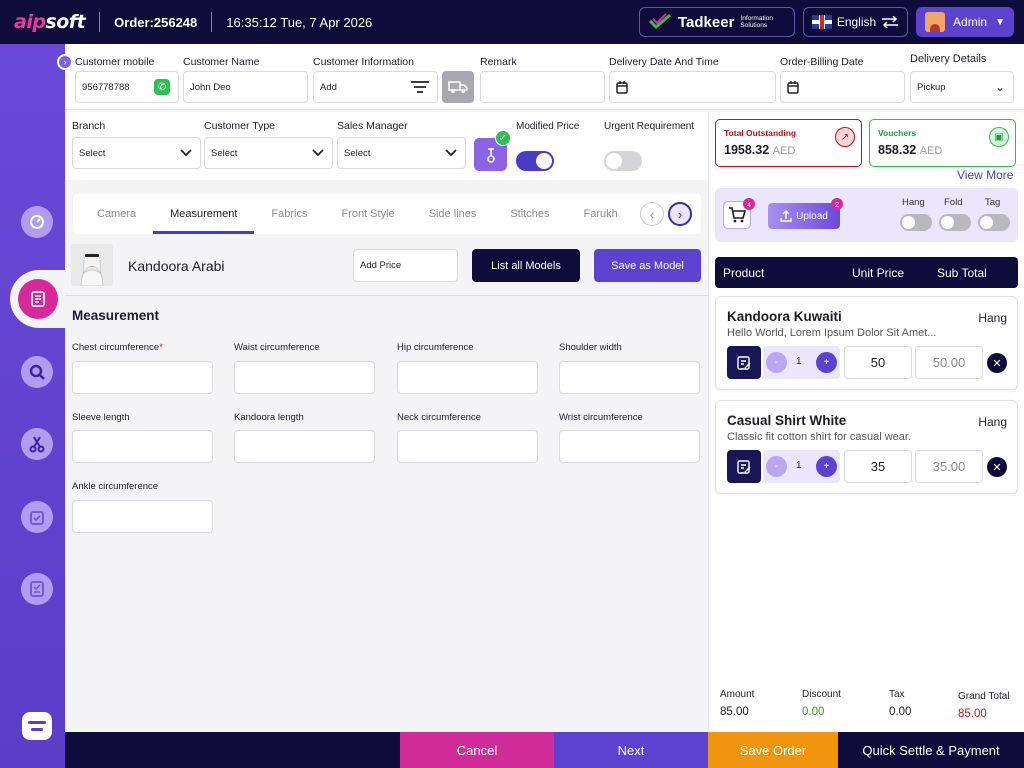 Image resolution: width=1024 pixels, height=768 pixels. Describe the element at coordinates (631, 750) in the screenshot. I see `next-button: Next` at that location.